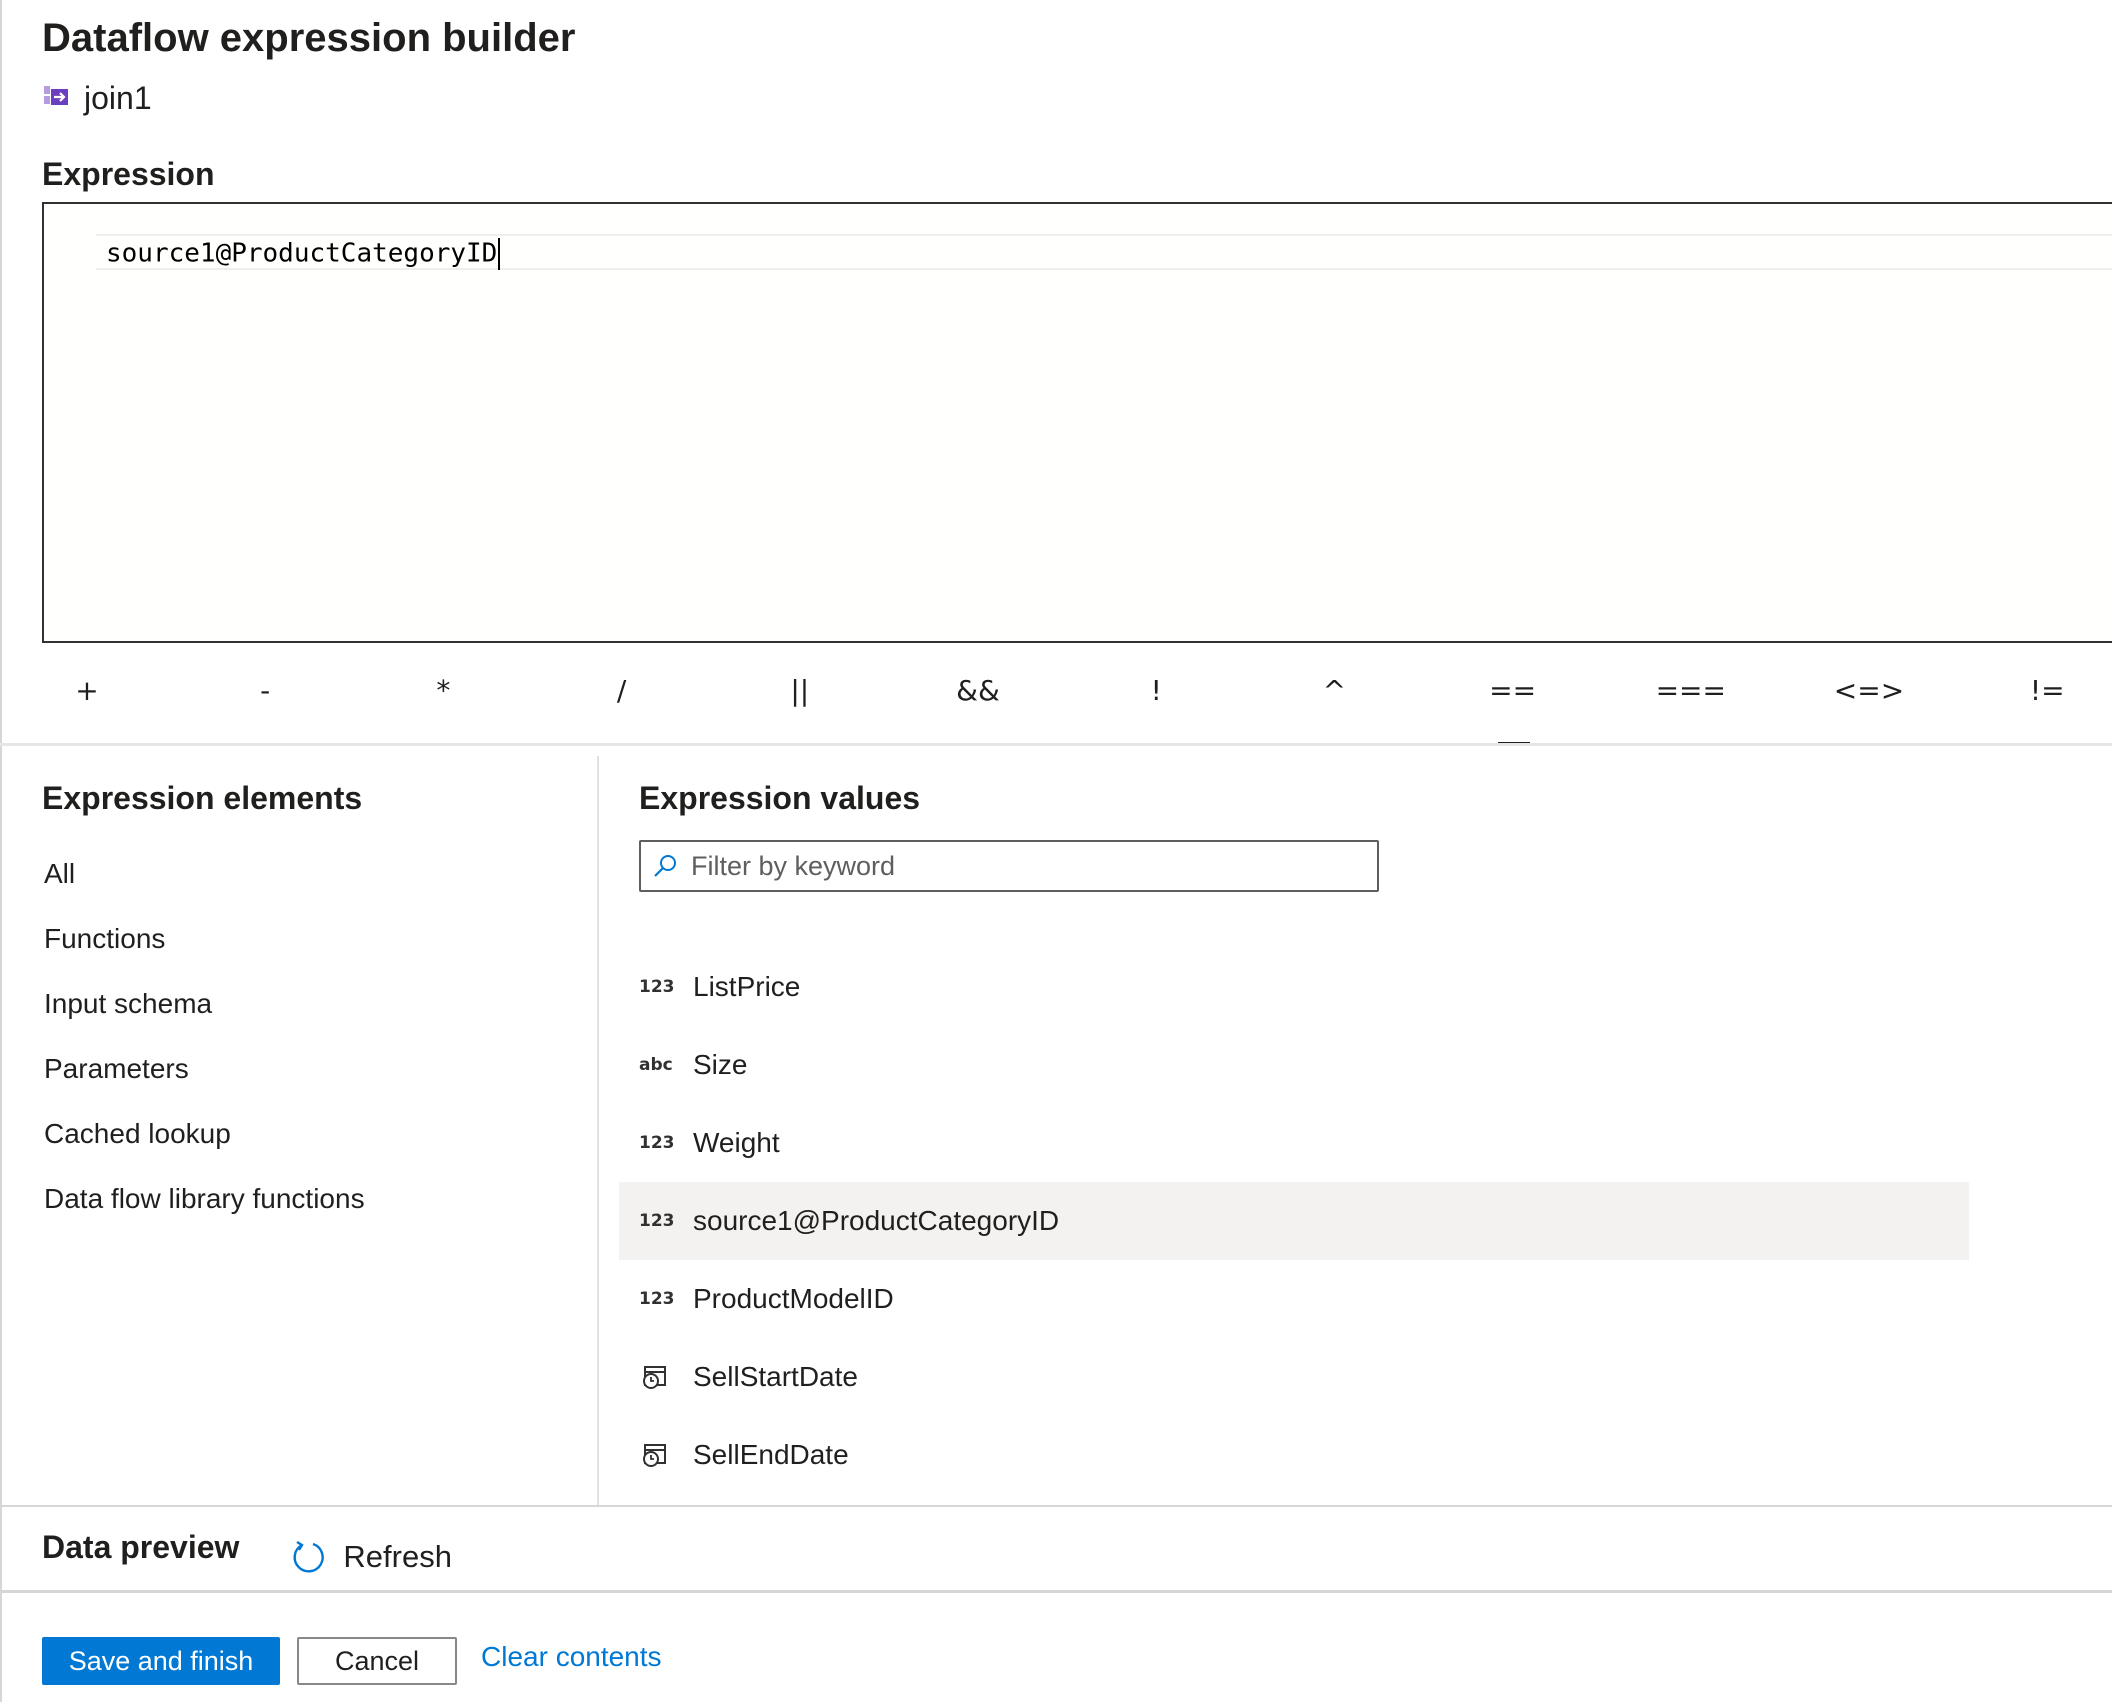 Image resolution: width=2112 pixels, height=1702 pixels. Describe the element at coordinates (309, 38) in the screenshot. I see `page-title: Dataflow expression builder` at that location.